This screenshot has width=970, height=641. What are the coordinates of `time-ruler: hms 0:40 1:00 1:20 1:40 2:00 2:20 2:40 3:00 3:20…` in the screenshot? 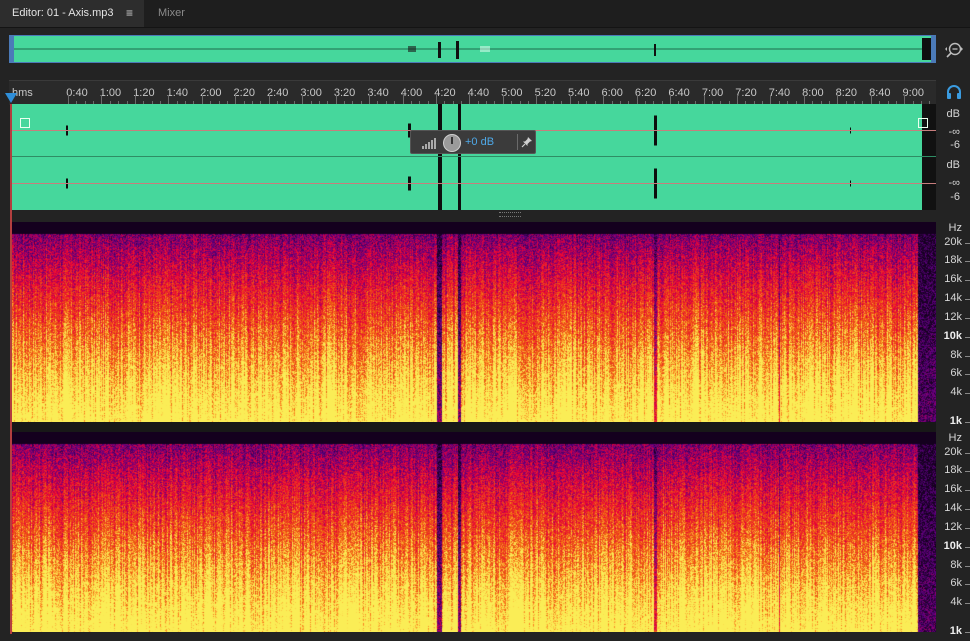 It's located at (470, 92).